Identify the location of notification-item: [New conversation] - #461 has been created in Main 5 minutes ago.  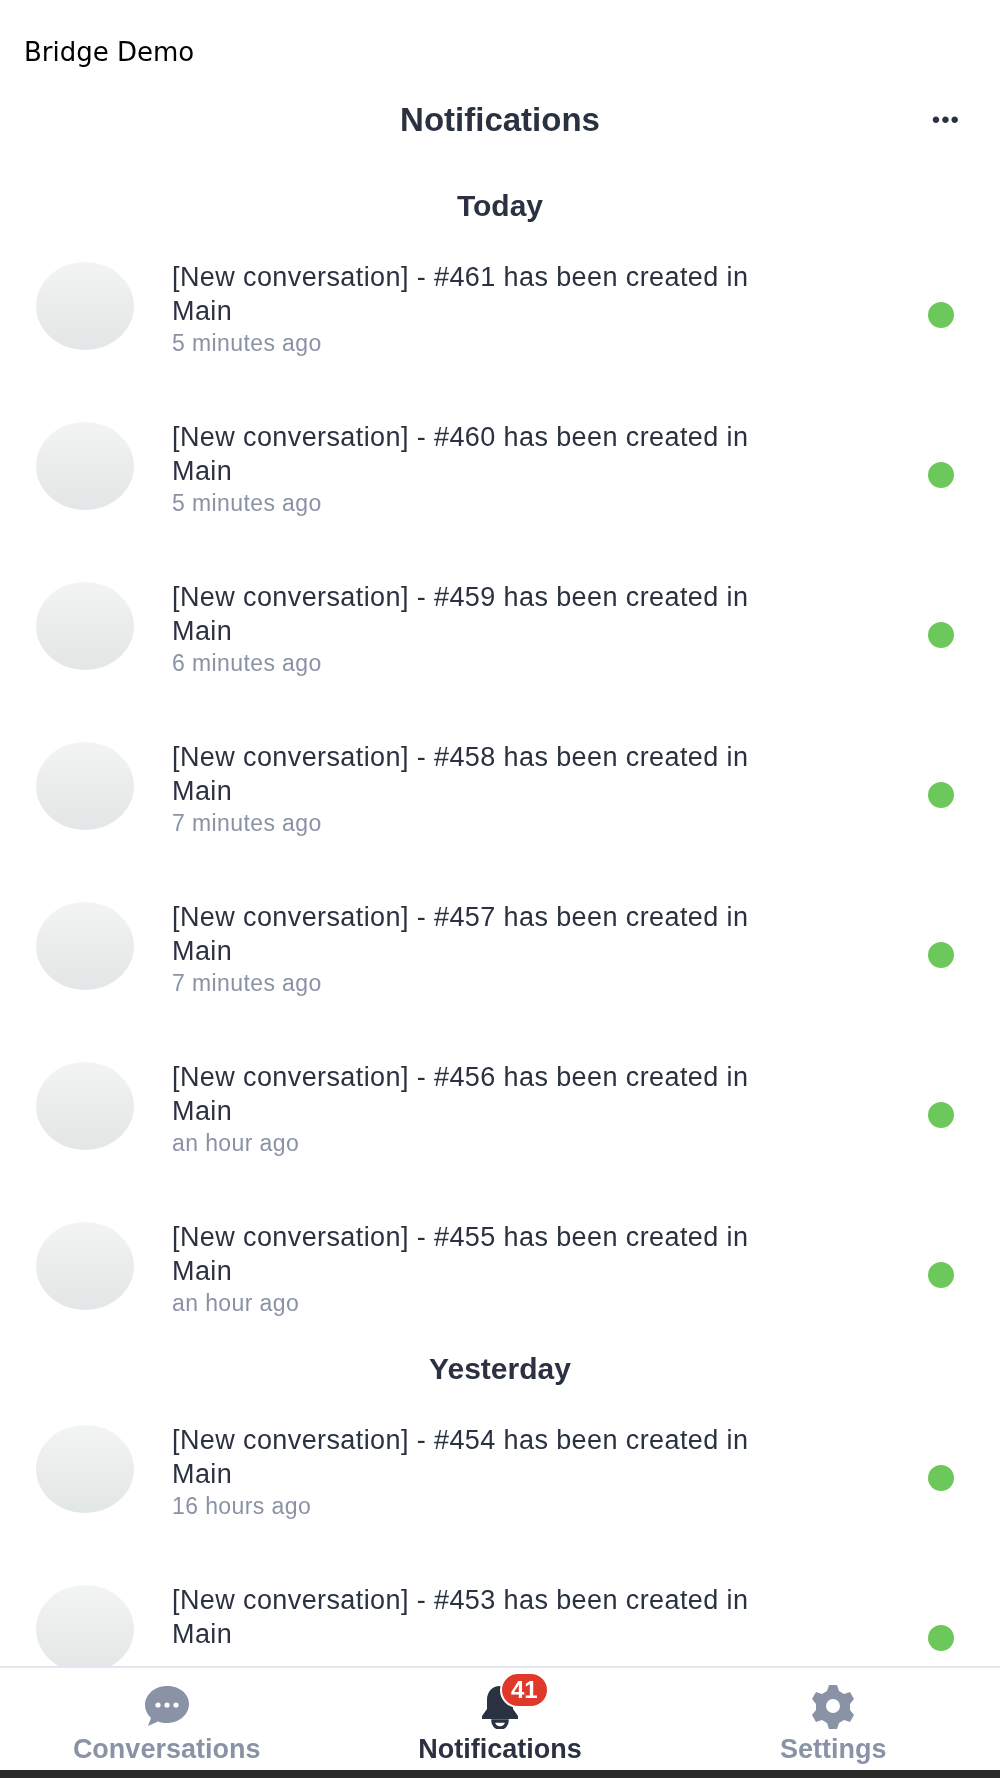
(500, 309).